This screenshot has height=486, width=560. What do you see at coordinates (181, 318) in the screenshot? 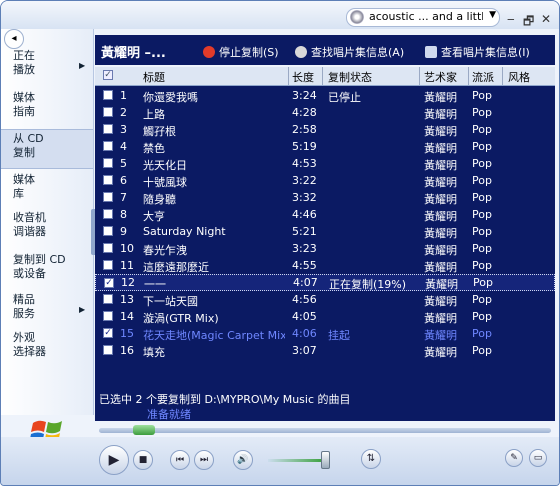
I see `track-title: 漩渦(GTR Mix)` at bounding box center [181, 318].